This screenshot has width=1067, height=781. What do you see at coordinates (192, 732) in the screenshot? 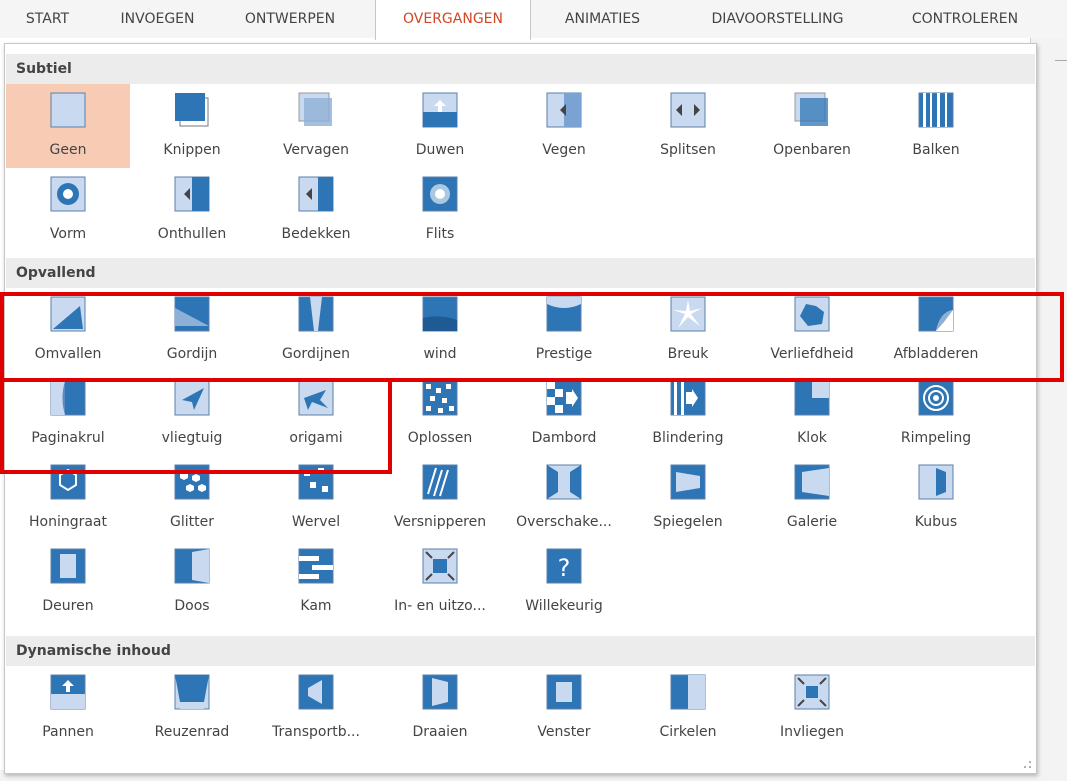
I see `transition-label: Reuzenrad` at bounding box center [192, 732].